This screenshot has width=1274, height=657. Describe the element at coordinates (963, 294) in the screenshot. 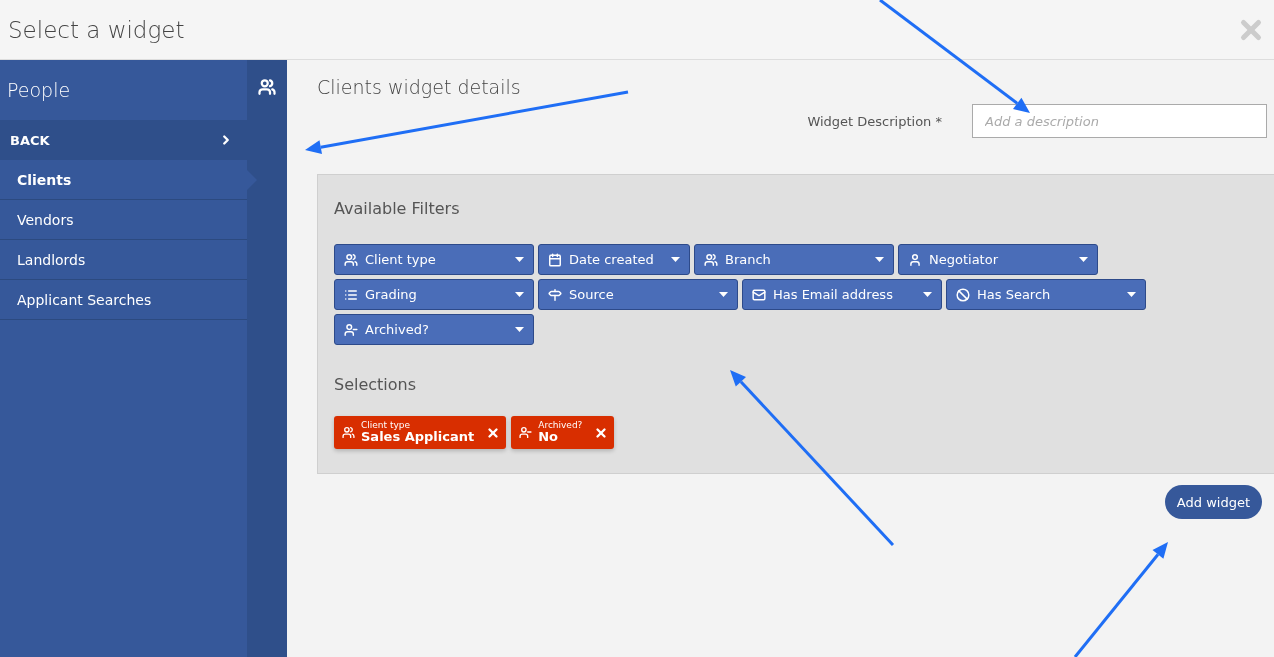

I see `ban-icon` at that location.